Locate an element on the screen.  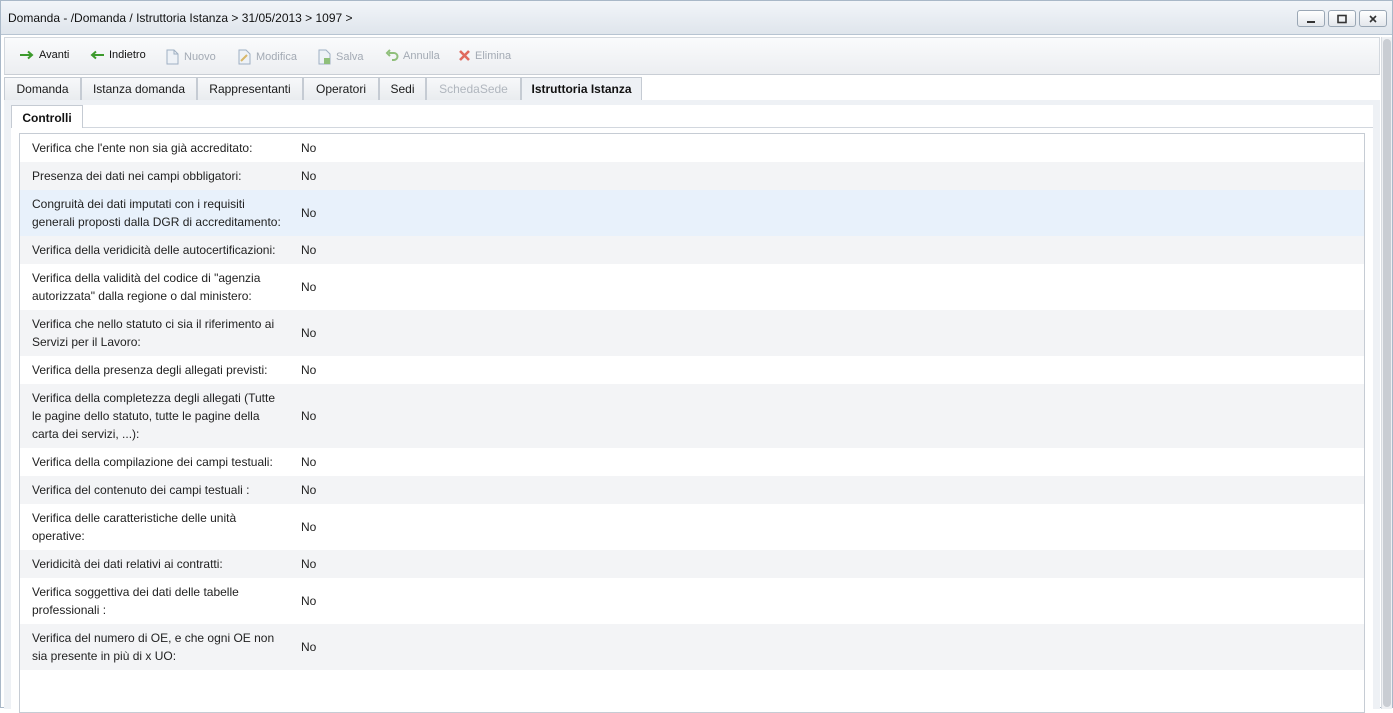
tab-schedasede: SchedaSede is located at coordinates (473, 88).